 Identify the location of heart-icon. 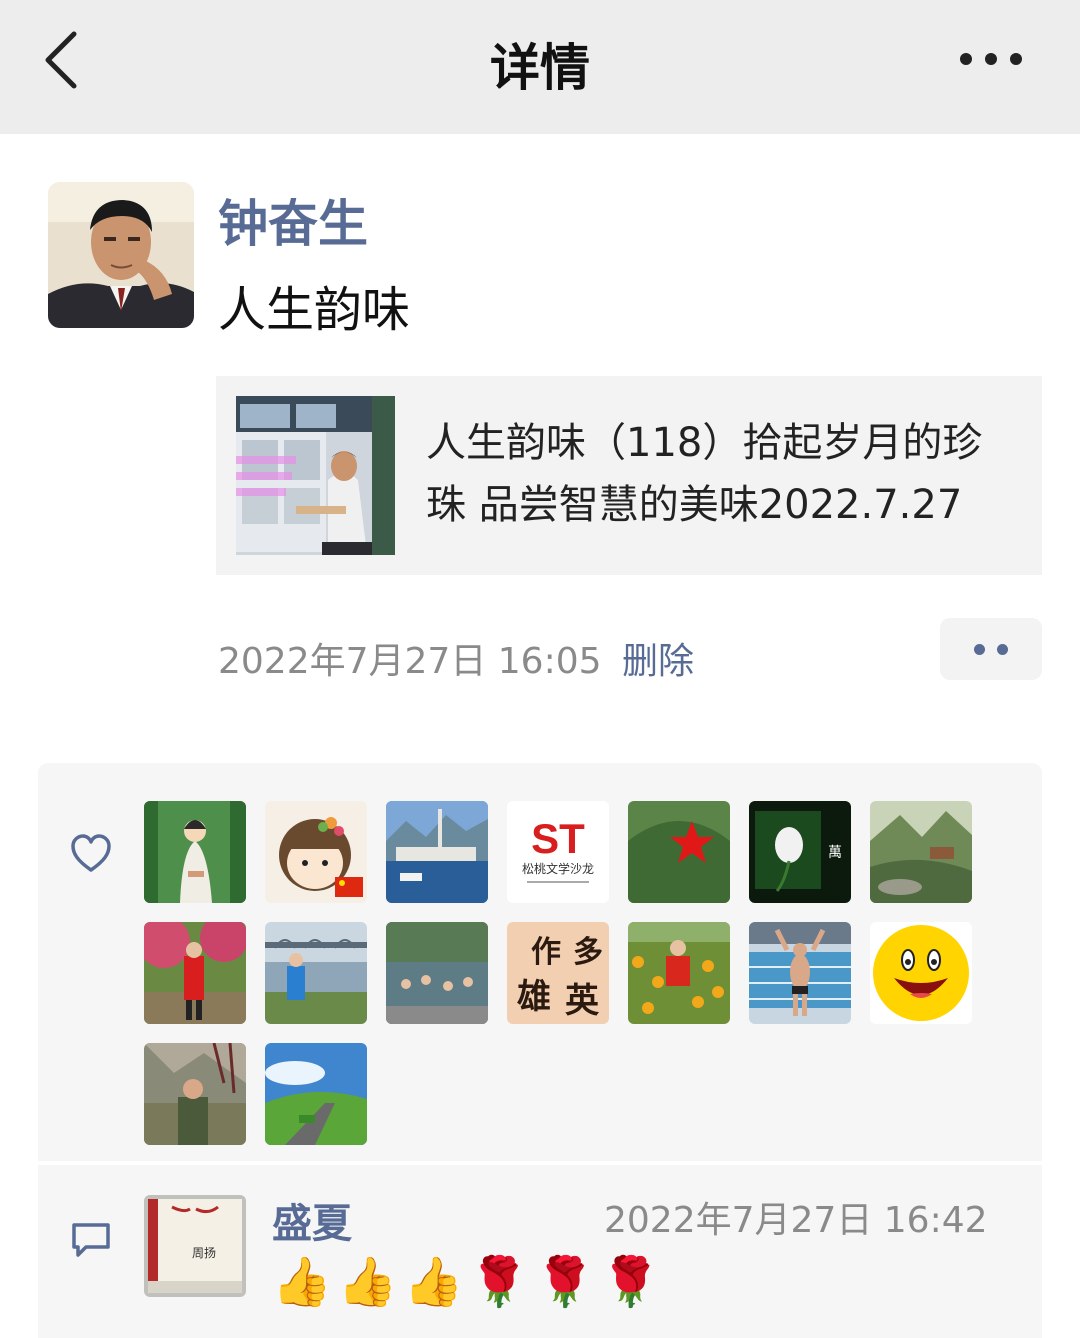
(91, 853).